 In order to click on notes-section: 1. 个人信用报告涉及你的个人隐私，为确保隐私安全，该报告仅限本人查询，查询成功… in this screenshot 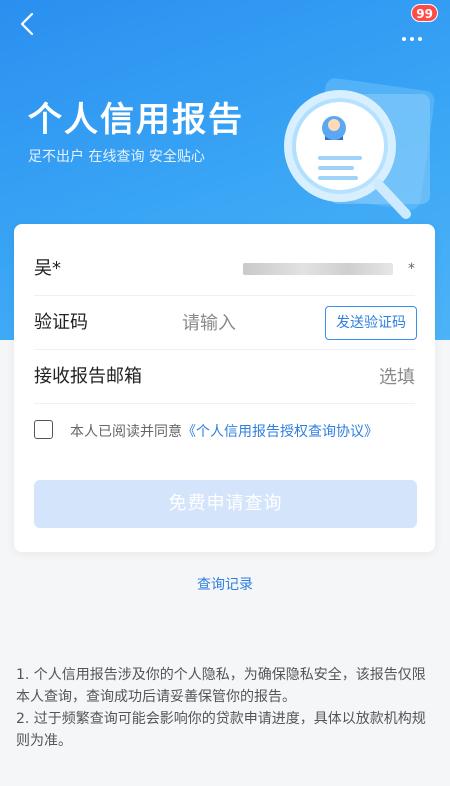, I will do `click(226, 708)`.